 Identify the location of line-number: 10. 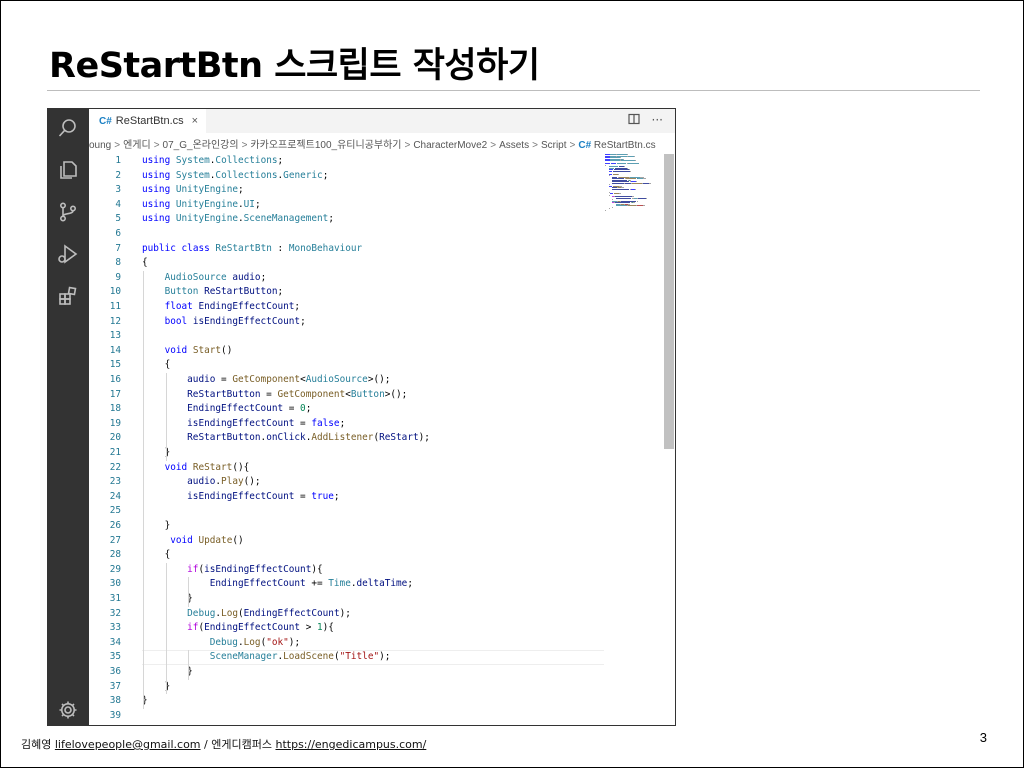
(115, 292).